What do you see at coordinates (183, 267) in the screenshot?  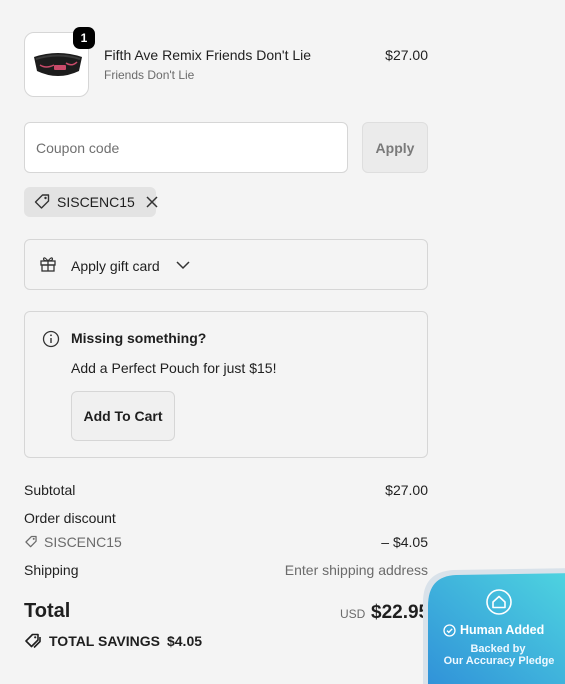 I see `chevron-down-icon` at bounding box center [183, 267].